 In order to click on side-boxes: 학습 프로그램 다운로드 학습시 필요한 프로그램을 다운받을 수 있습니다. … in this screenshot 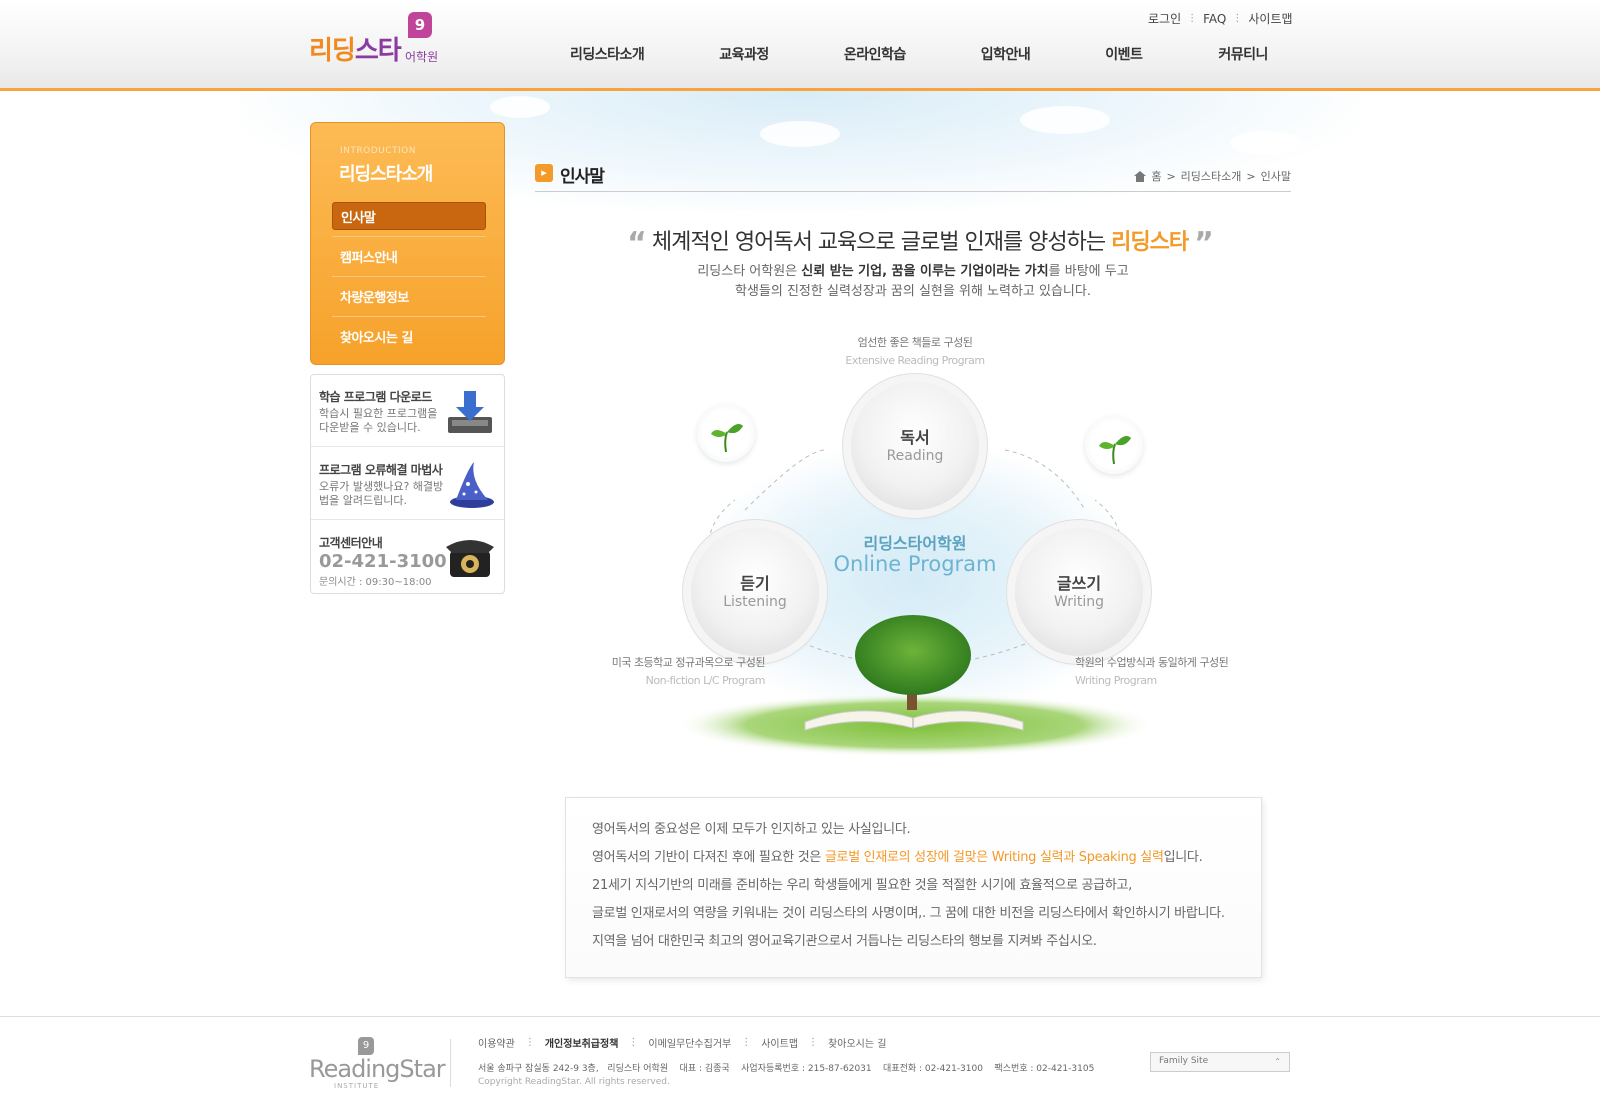, I will do `click(407, 484)`.